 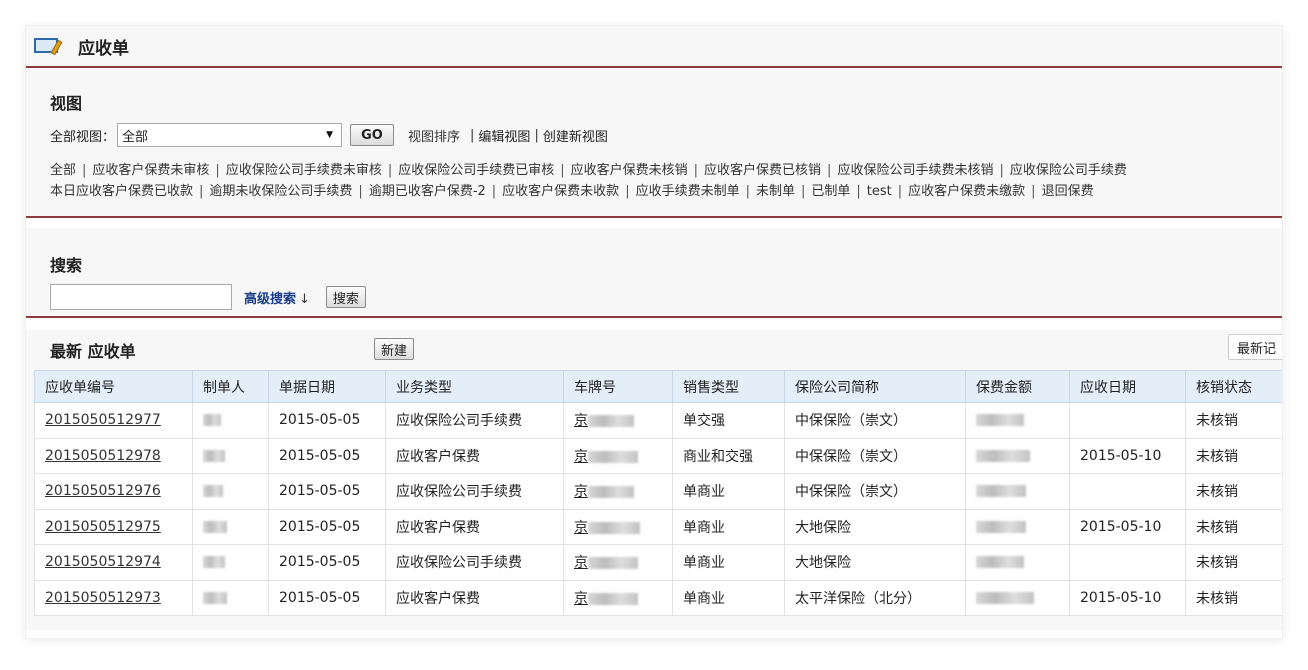 What do you see at coordinates (327, 386) in the screenshot?
I see `column-header: 单据日期` at bounding box center [327, 386].